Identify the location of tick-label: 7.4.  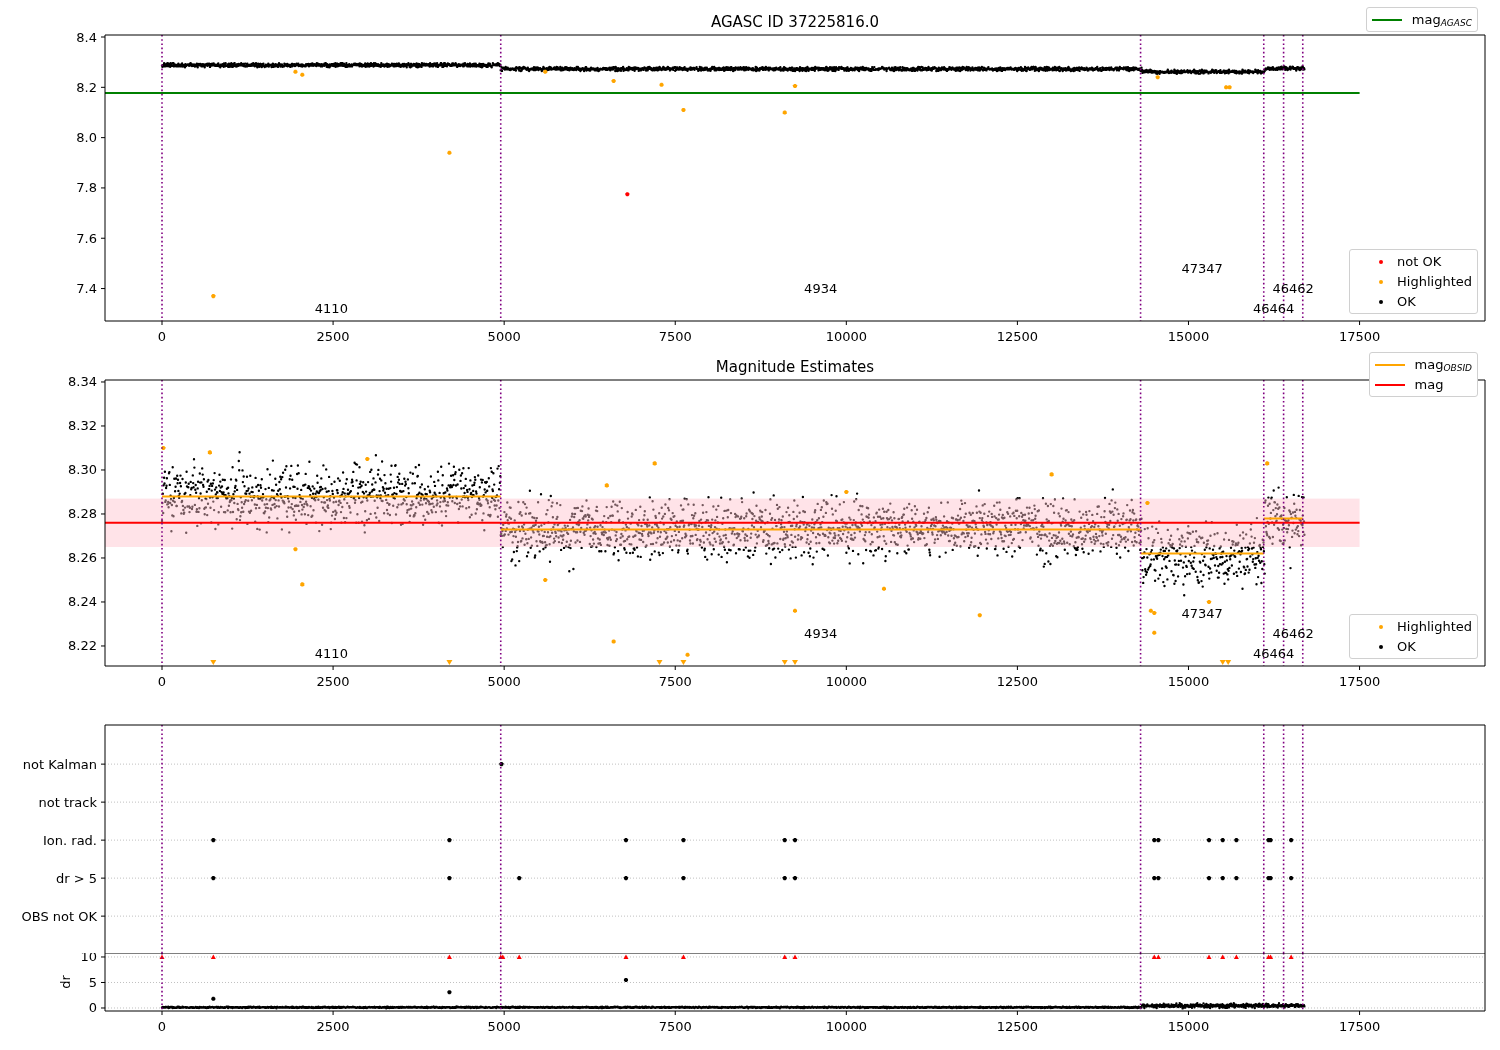
(86, 289).